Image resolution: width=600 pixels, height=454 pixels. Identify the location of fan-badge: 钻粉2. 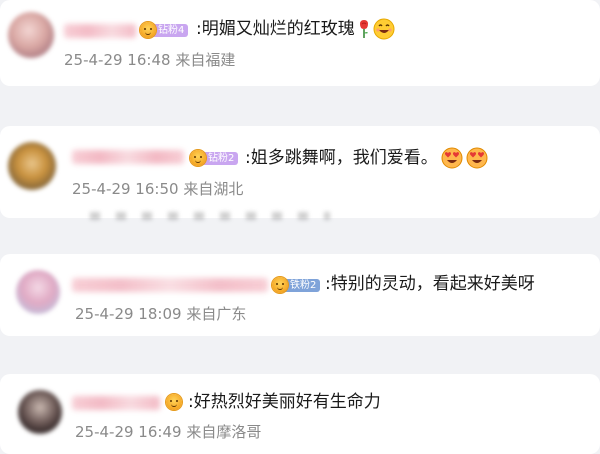
(214, 158).